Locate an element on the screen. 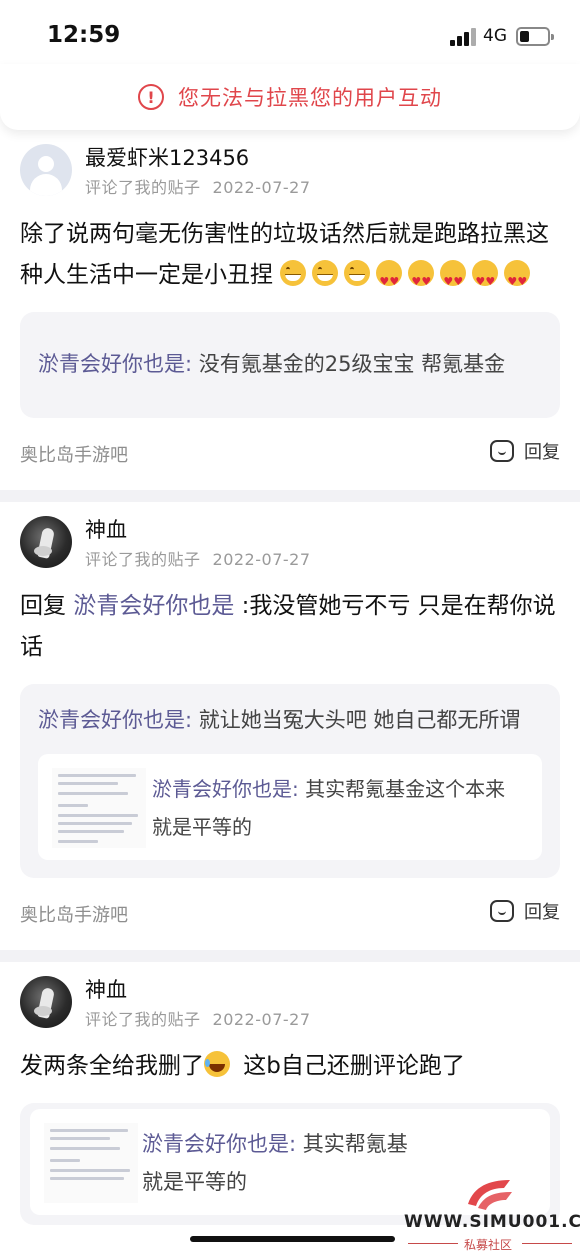 The width and height of the screenshot is (580, 1255). reply-prefix: 回复 is located at coordinates (47, 606).